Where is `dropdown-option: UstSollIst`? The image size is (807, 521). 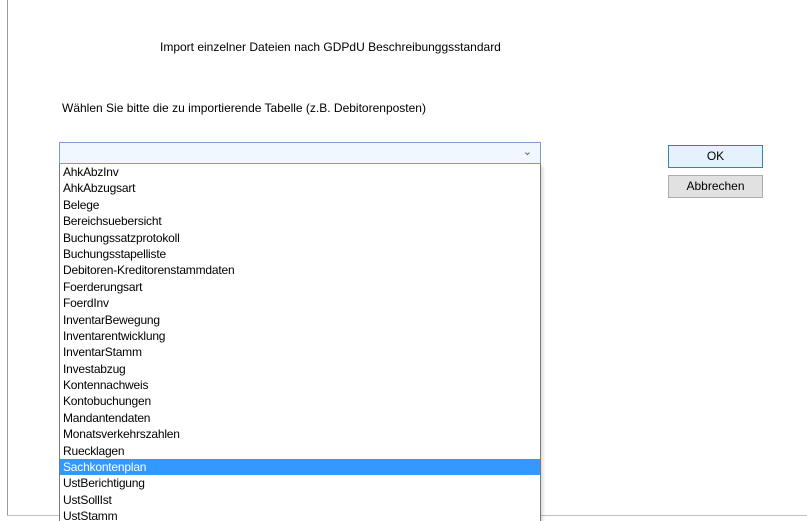
dropdown-option: UstSollIst is located at coordinates (300, 500).